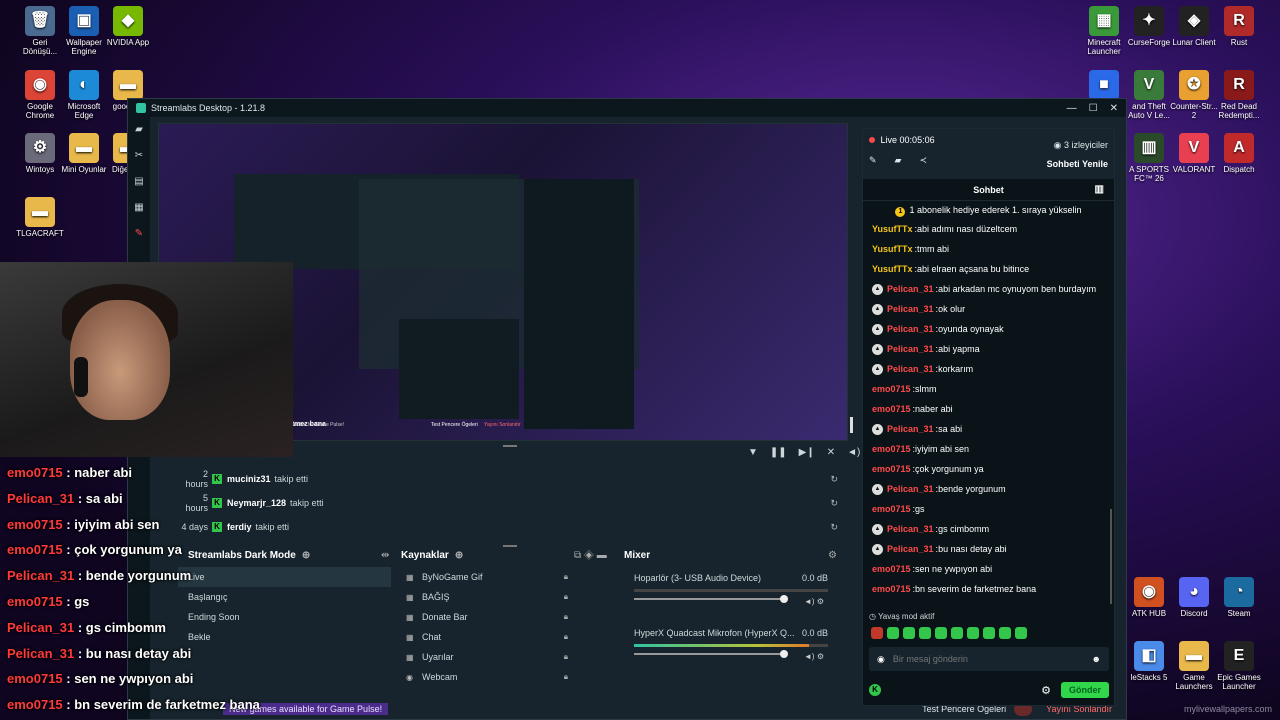 This screenshot has width=1280, height=720. I want to click on users-icon: ▥, so click(1099, 190).